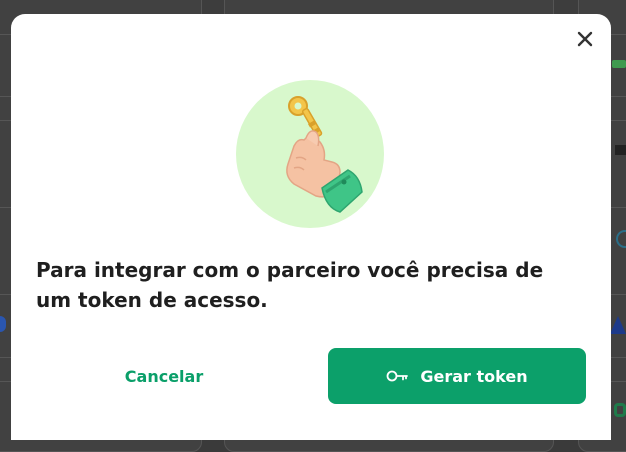 This screenshot has height=452, width=626. I want to click on close-button, so click(585, 39).